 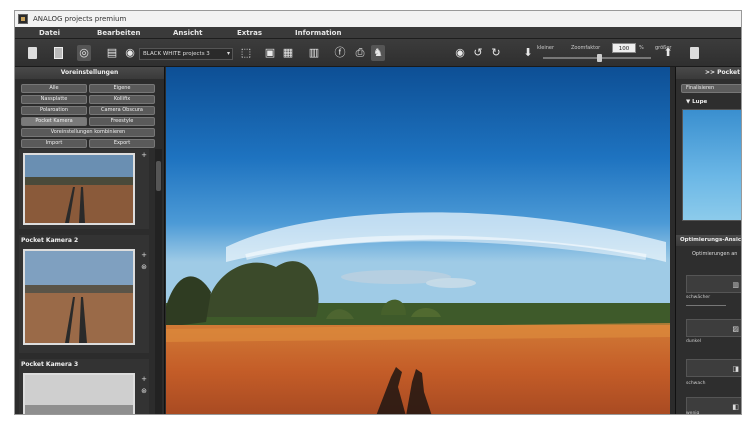 I want to click on zoom-slider, so click(x=597, y=58).